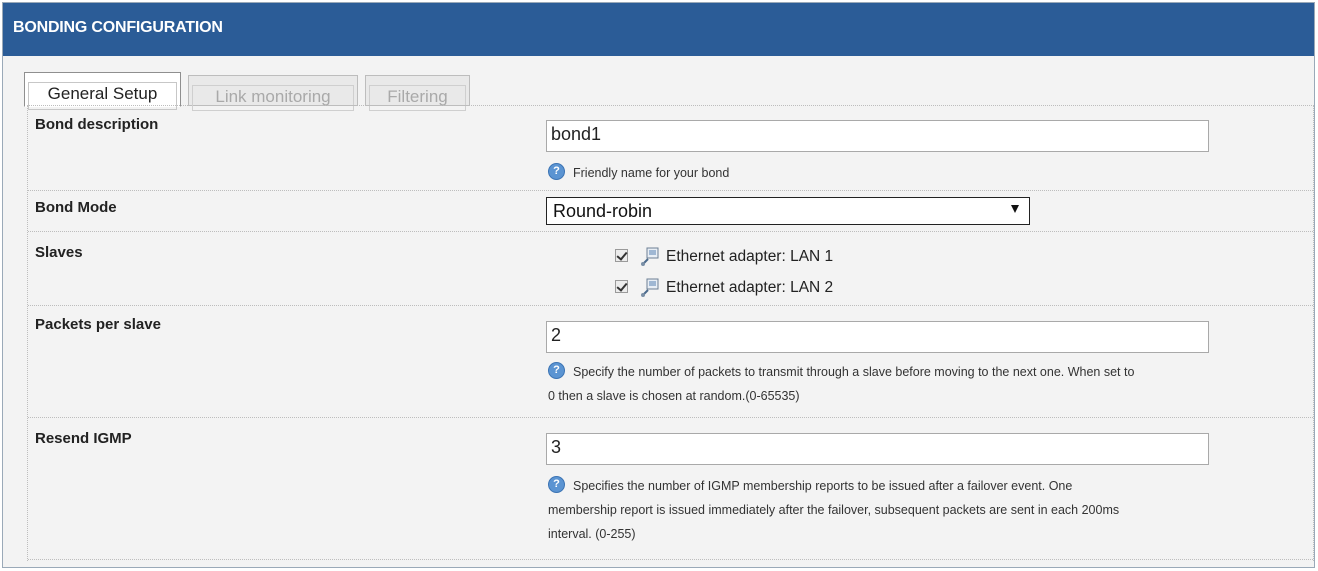 This screenshot has height=571, width=1318. What do you see at coordinates (417, 93) in the screenshot?
I see `tab-filtering: Filtering` at bounding box center [417, 93].